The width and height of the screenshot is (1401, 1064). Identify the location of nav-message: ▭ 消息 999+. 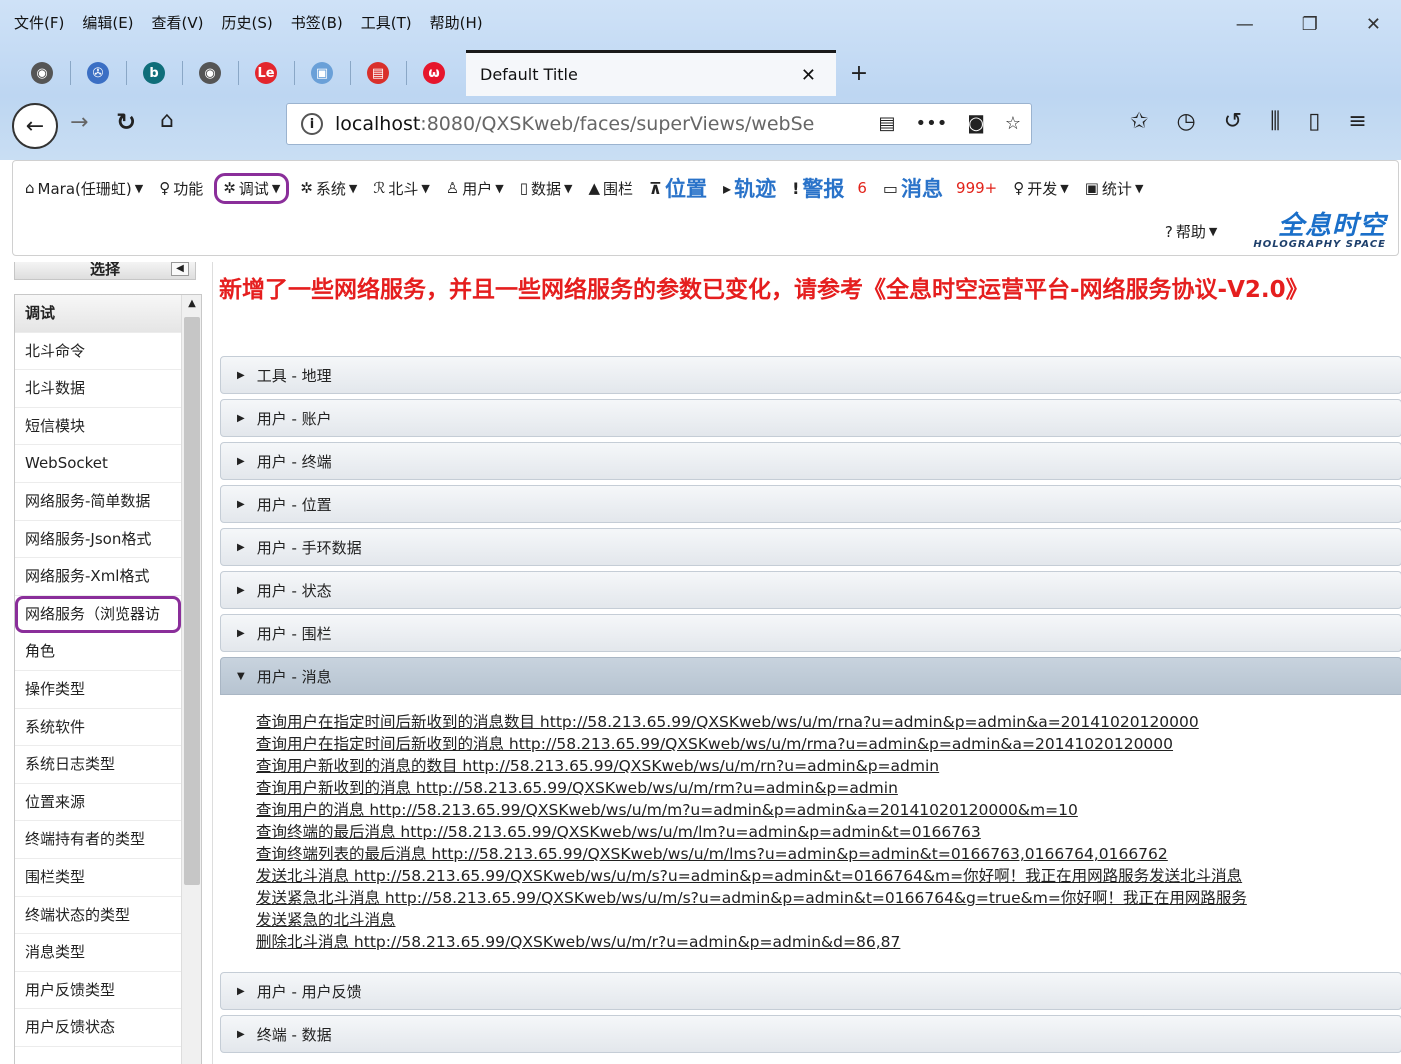
(940, 188).